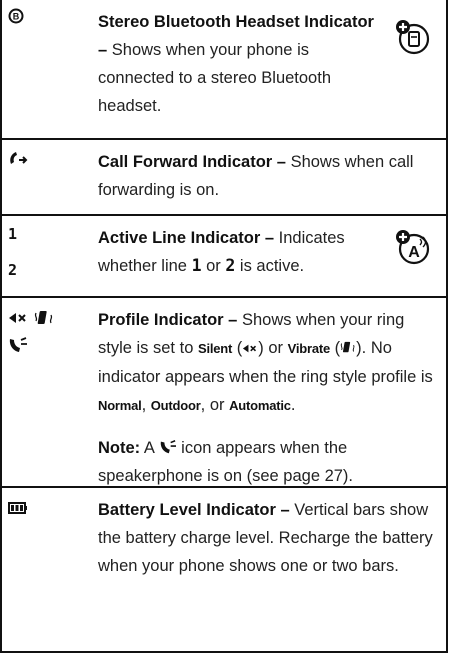  I want to click on svg-text: B, so click(16, 17).